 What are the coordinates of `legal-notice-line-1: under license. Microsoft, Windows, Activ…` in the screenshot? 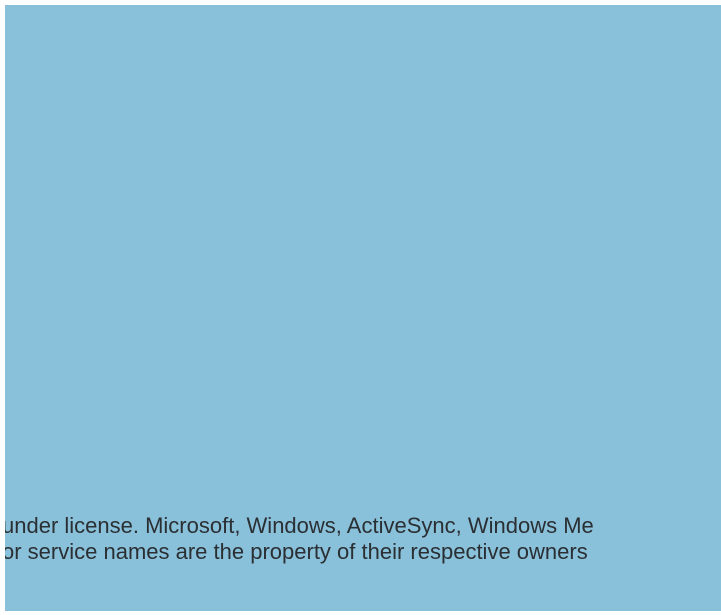 It's located at (299, 525).